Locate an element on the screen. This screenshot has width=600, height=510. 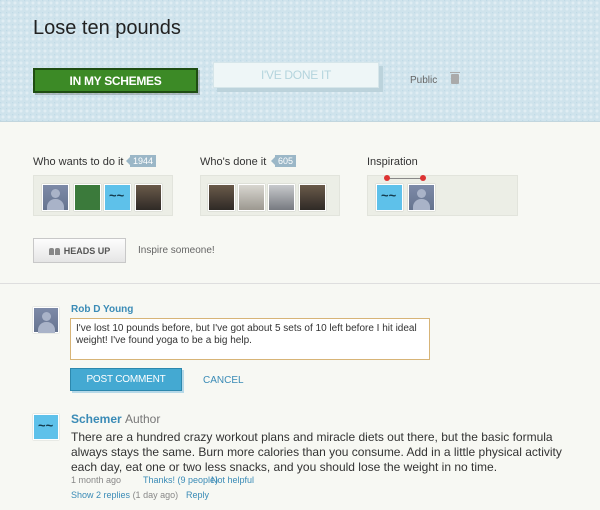
schemer-avatar is located at coordinates (46, 427).